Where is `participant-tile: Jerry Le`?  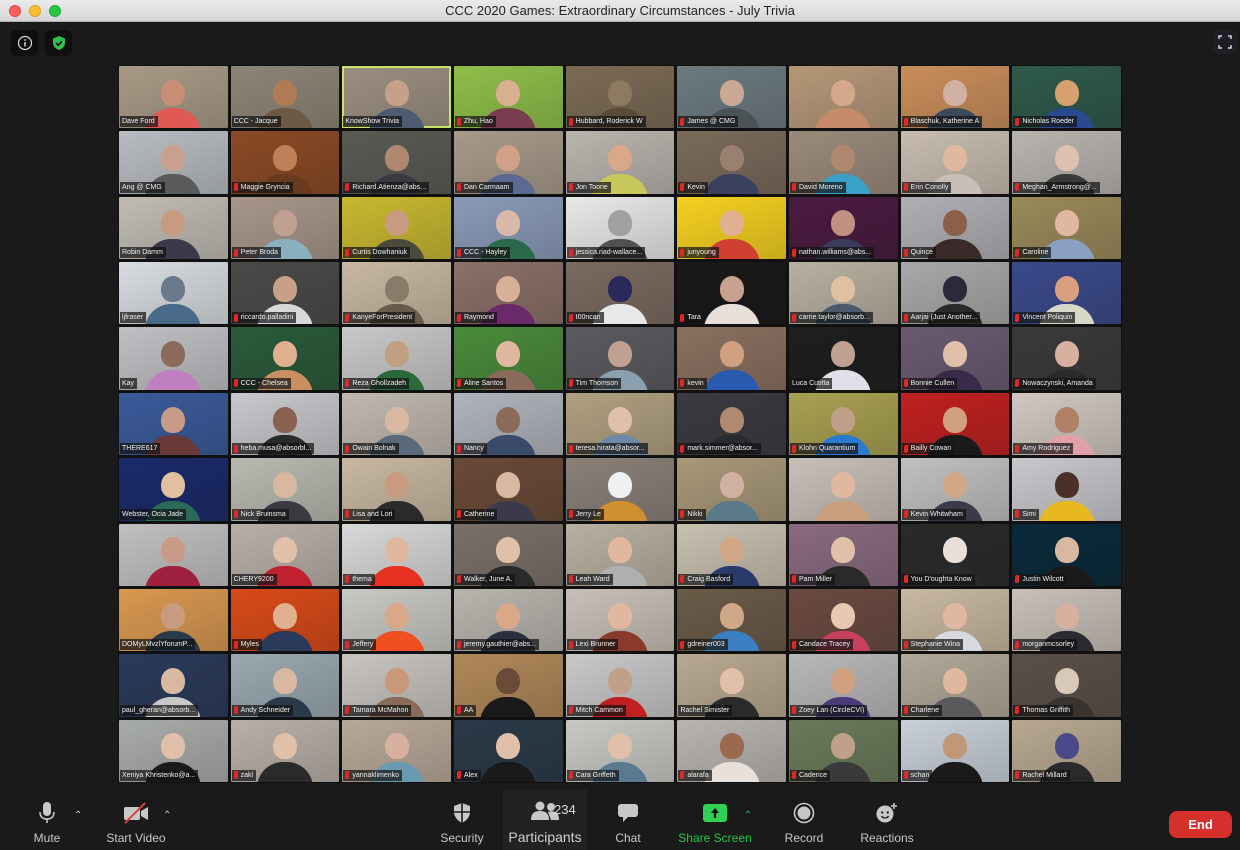
participant-tile: Jerry Le is located at coordinates (620, 489).